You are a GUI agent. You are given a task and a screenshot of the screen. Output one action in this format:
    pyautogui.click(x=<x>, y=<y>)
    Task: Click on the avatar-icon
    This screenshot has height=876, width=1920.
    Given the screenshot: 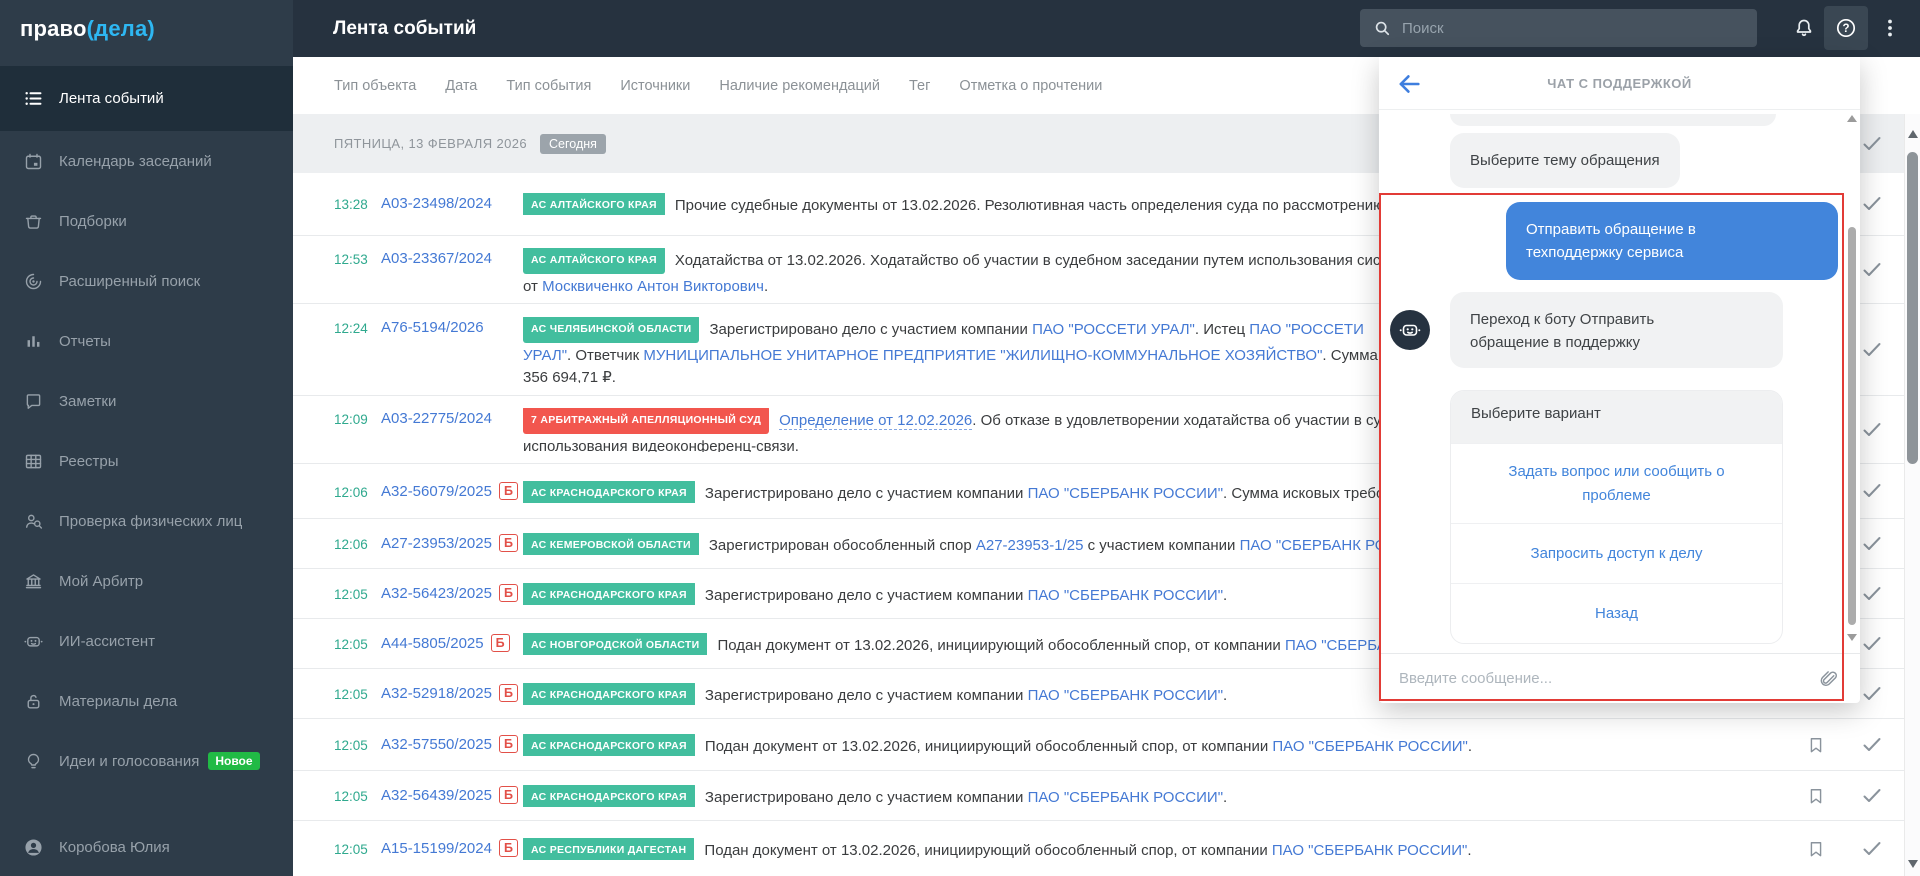 What is the action you would take?
    pyautogui.click(x=33, y=847)
    